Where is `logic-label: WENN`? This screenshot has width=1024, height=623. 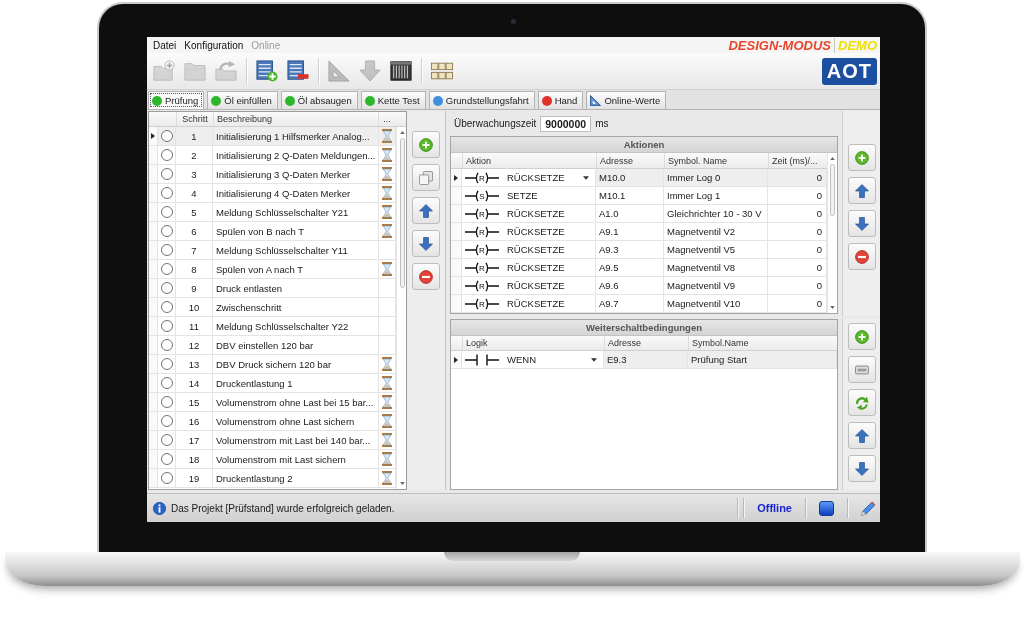
logic-label: WENN is located at coordinates (522, 359).